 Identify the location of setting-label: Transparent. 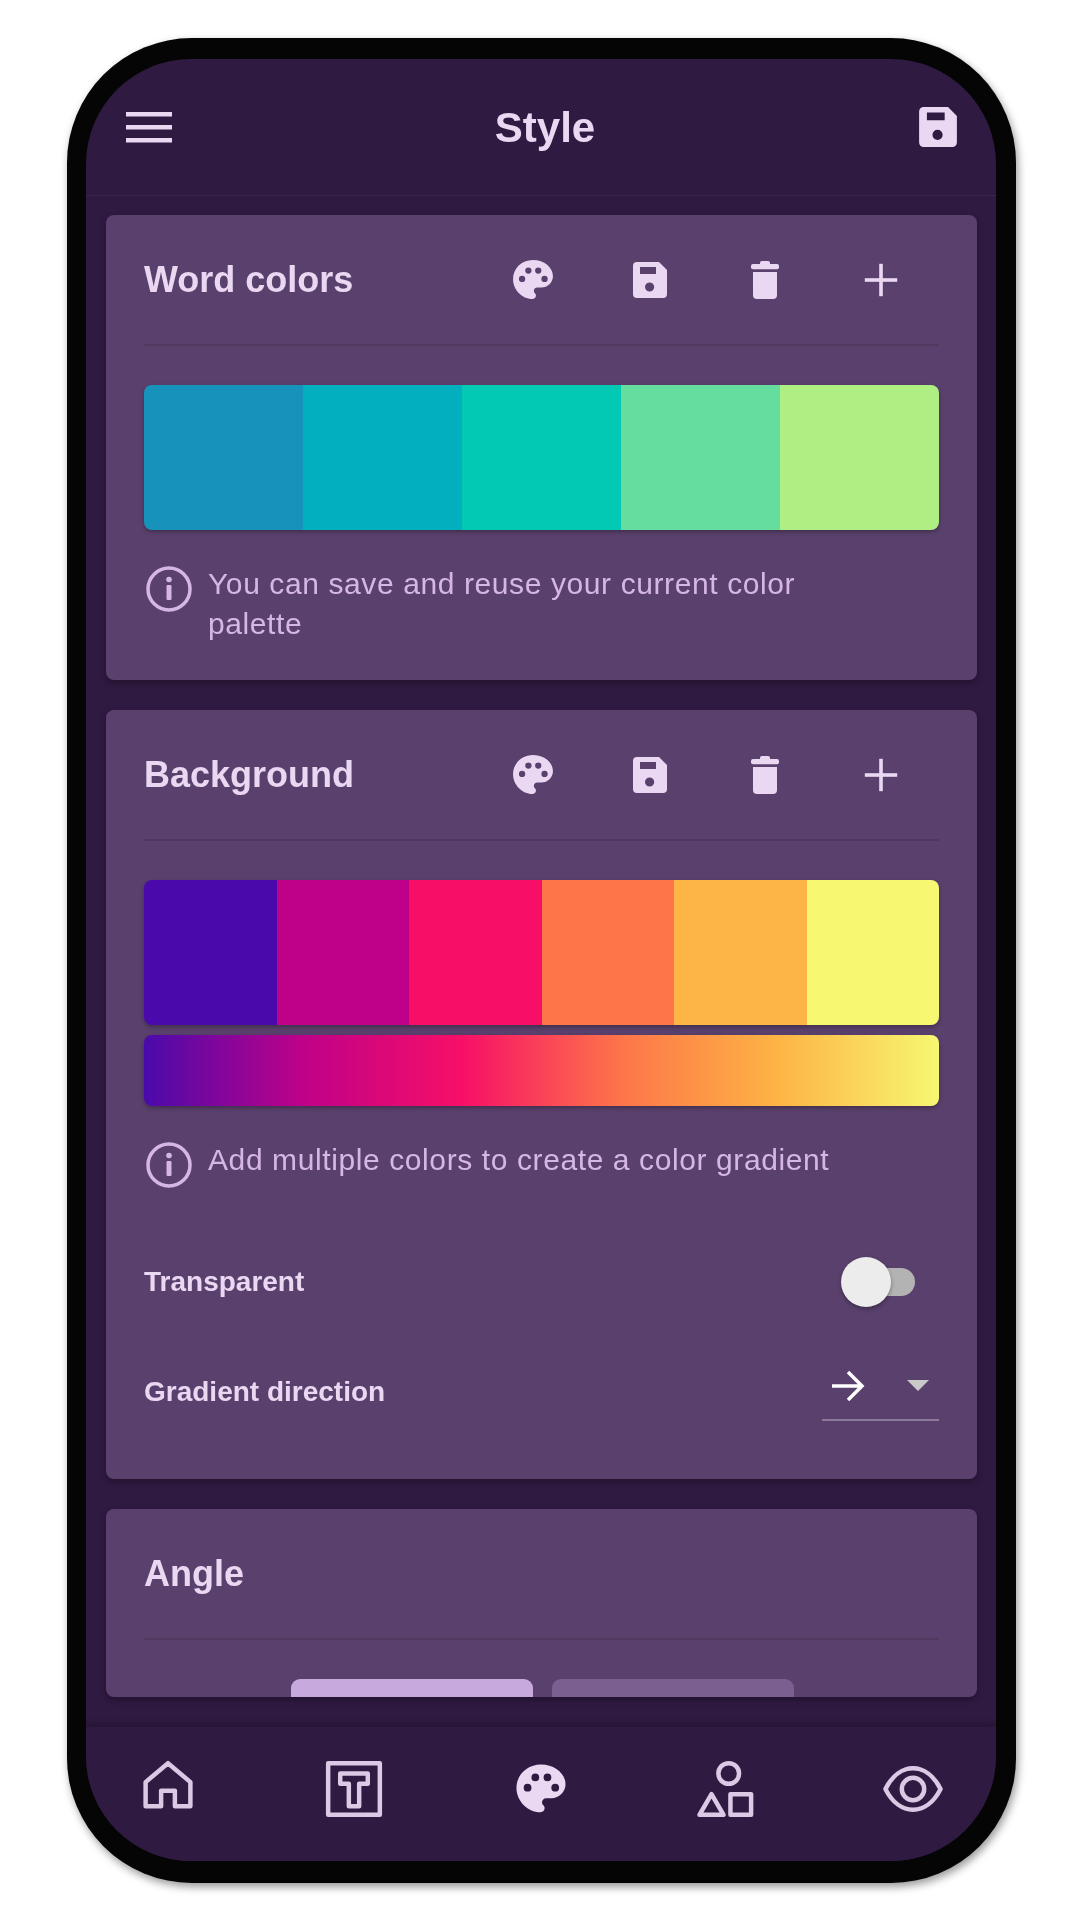
(224, 1282).